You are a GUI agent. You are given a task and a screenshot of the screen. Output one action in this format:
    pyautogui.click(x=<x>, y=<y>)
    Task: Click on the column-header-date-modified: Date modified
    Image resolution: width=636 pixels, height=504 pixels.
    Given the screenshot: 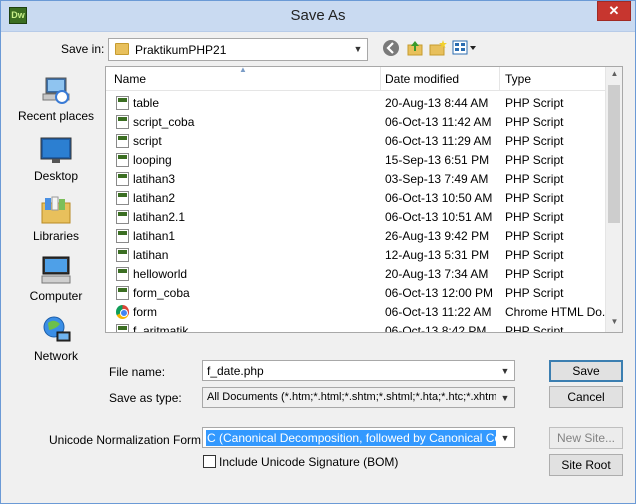 What is the action you would take?
    pyautogui.click(x=422, y=79)
    